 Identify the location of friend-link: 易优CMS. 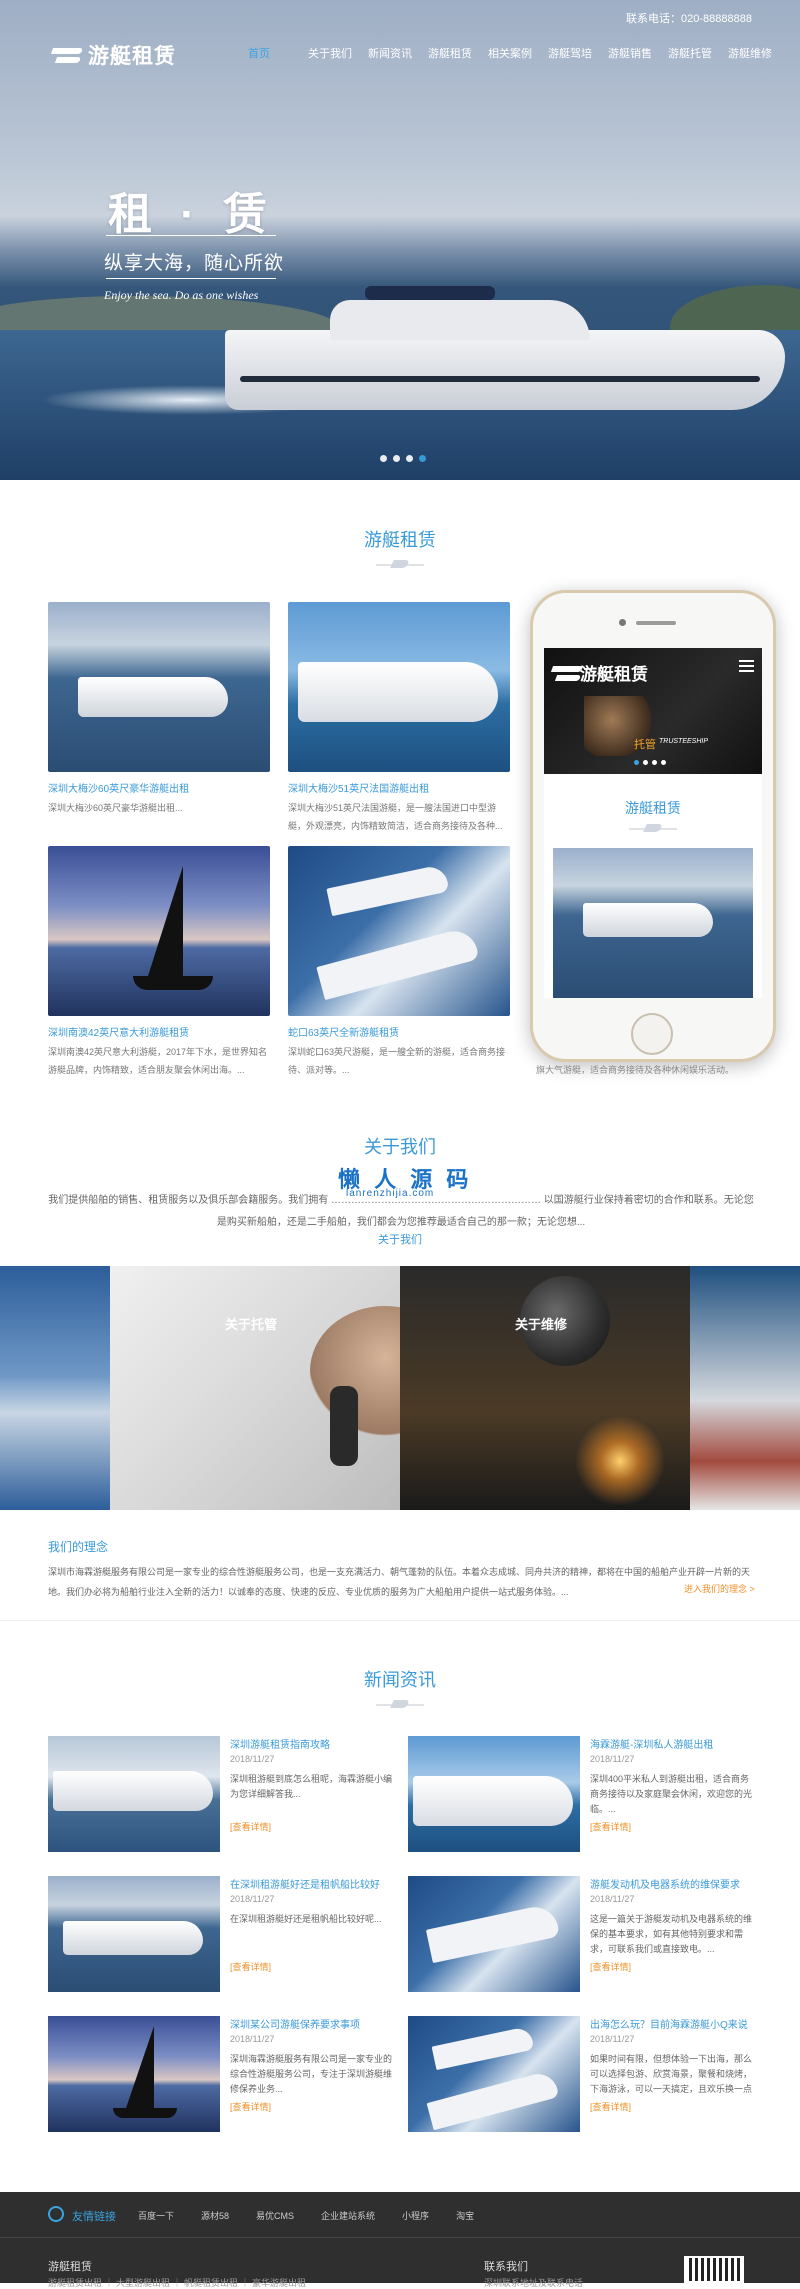
(275, 2215).